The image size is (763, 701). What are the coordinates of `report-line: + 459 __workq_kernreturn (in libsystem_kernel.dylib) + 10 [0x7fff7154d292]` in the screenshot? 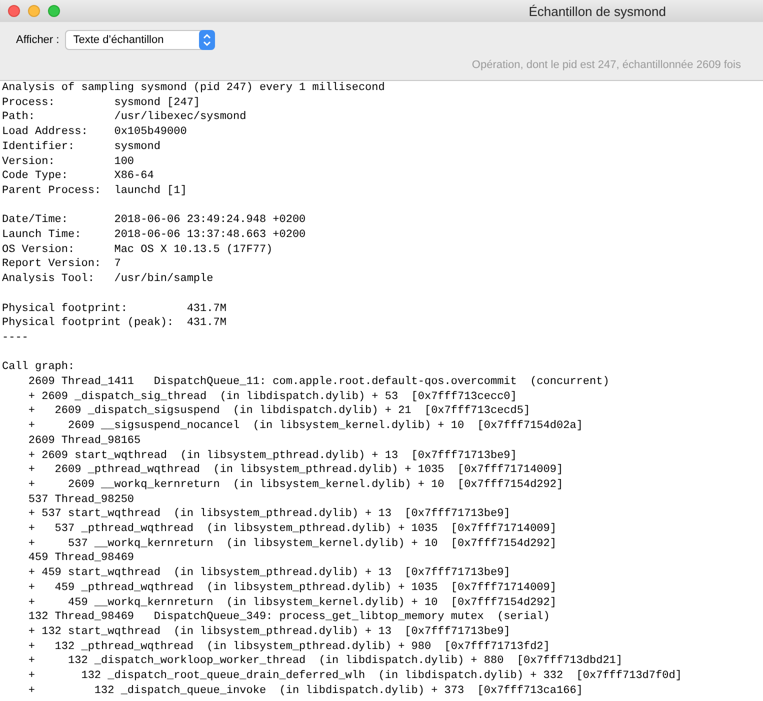 It's located at (291, 603).